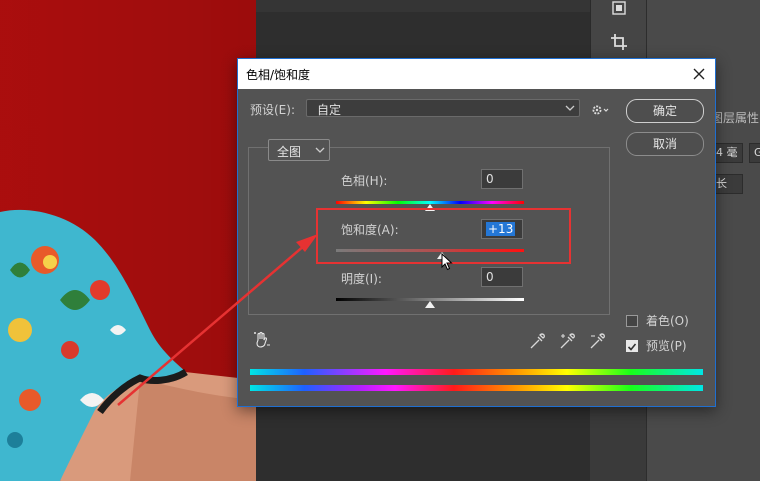  Describe the element at coordinates (632, 346) in the screenshot. I see `preview-checkbox` at that location.